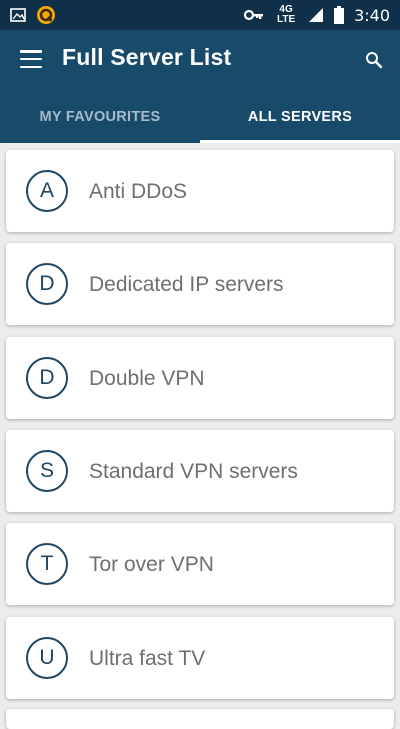  I want to click on toolbar: Full Server List, so click(200, 60).